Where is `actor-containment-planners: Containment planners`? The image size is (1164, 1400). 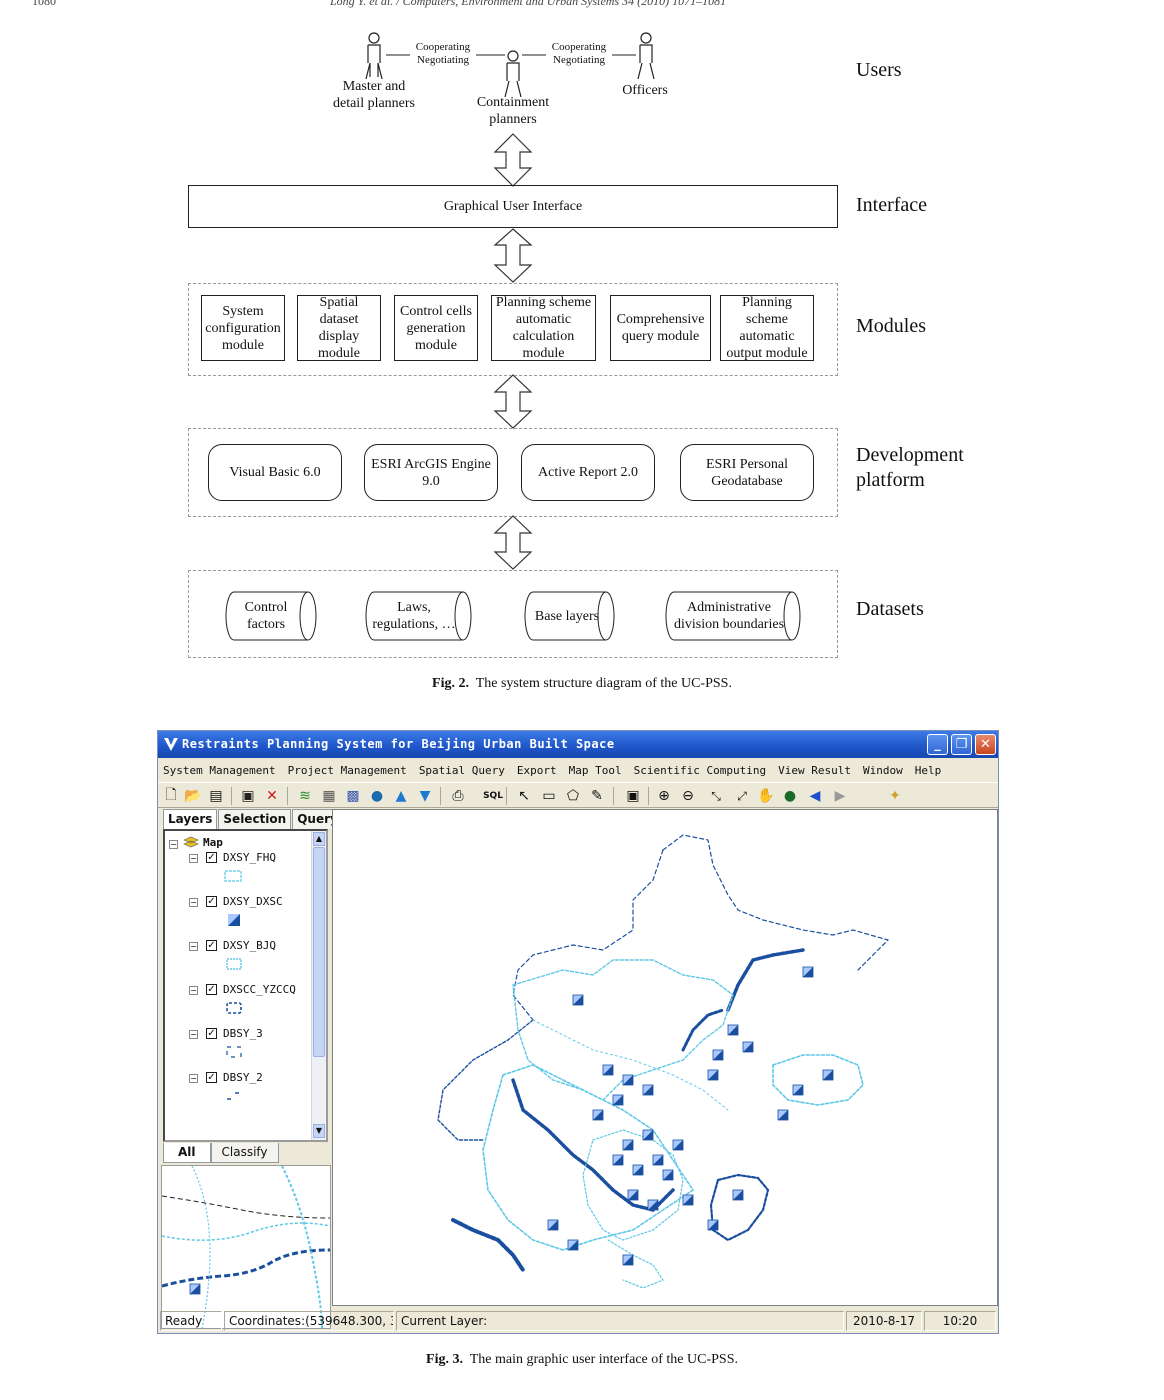 actor-containment-planners: Containment planners is located at coordinates (513, 111).